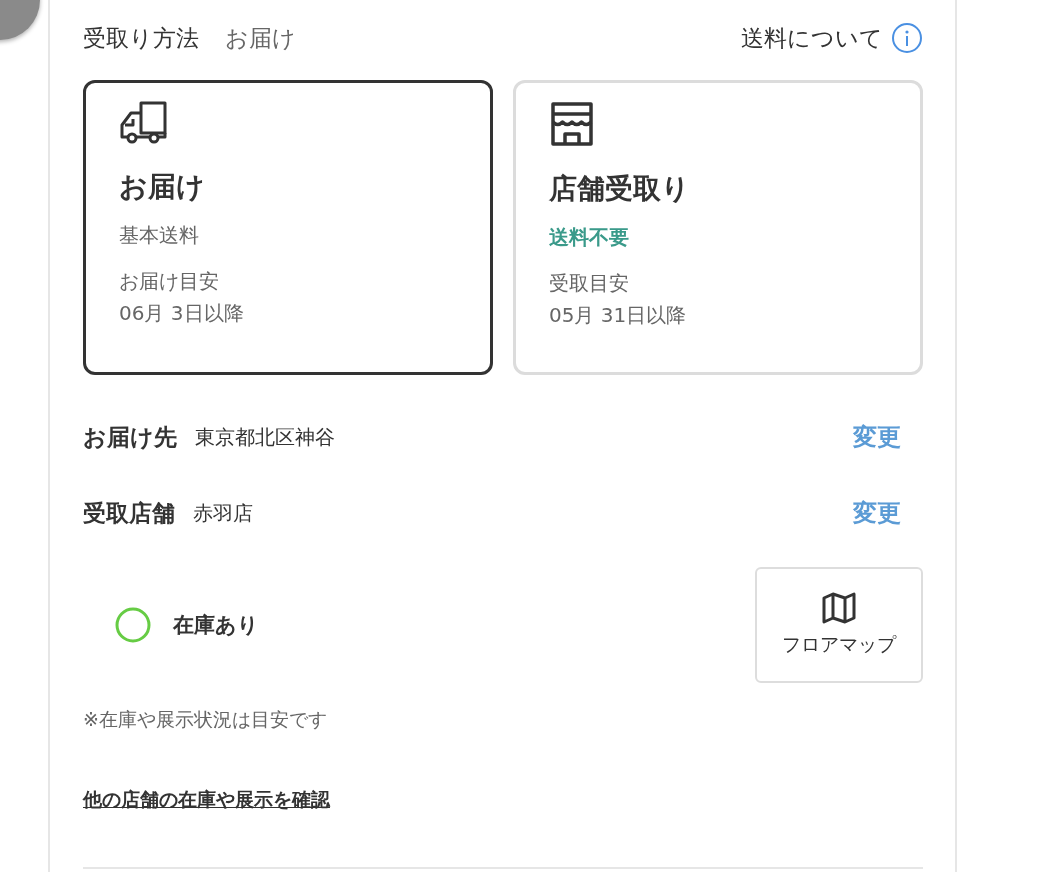  Describe the element at coordinates (620, 189) in the screenshot. I see `method-title: 店舗受取り` at that location.